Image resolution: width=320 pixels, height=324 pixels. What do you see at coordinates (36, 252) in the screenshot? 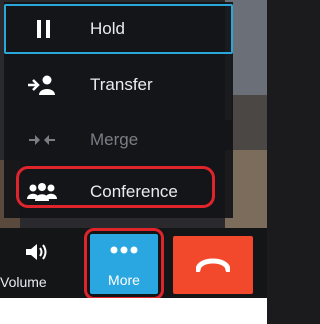
I see `speaker-icon` at bounding box center [36, 252].